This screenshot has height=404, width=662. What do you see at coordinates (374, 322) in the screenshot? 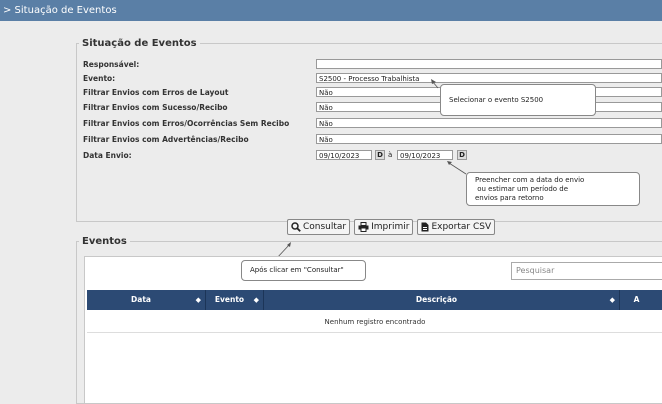
I see `empty-row-message: Nenhum registro encontrado` at bounding box center [374, 322].